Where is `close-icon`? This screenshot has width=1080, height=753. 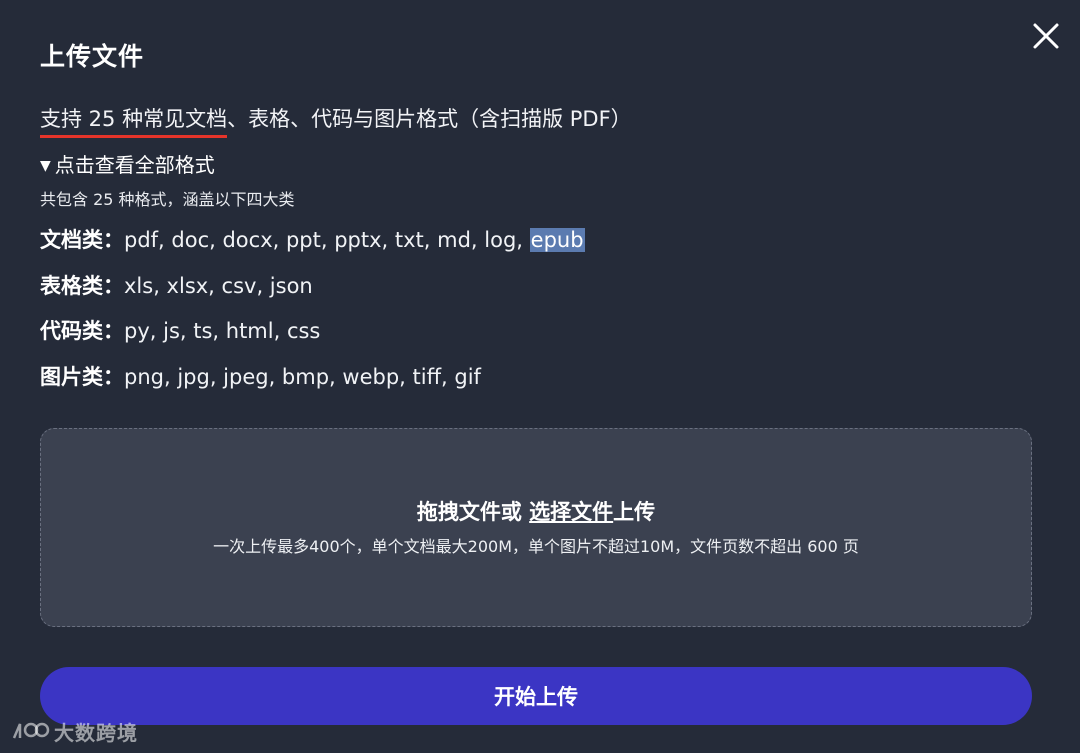 close-icon is located at coordinates (1046, 36).